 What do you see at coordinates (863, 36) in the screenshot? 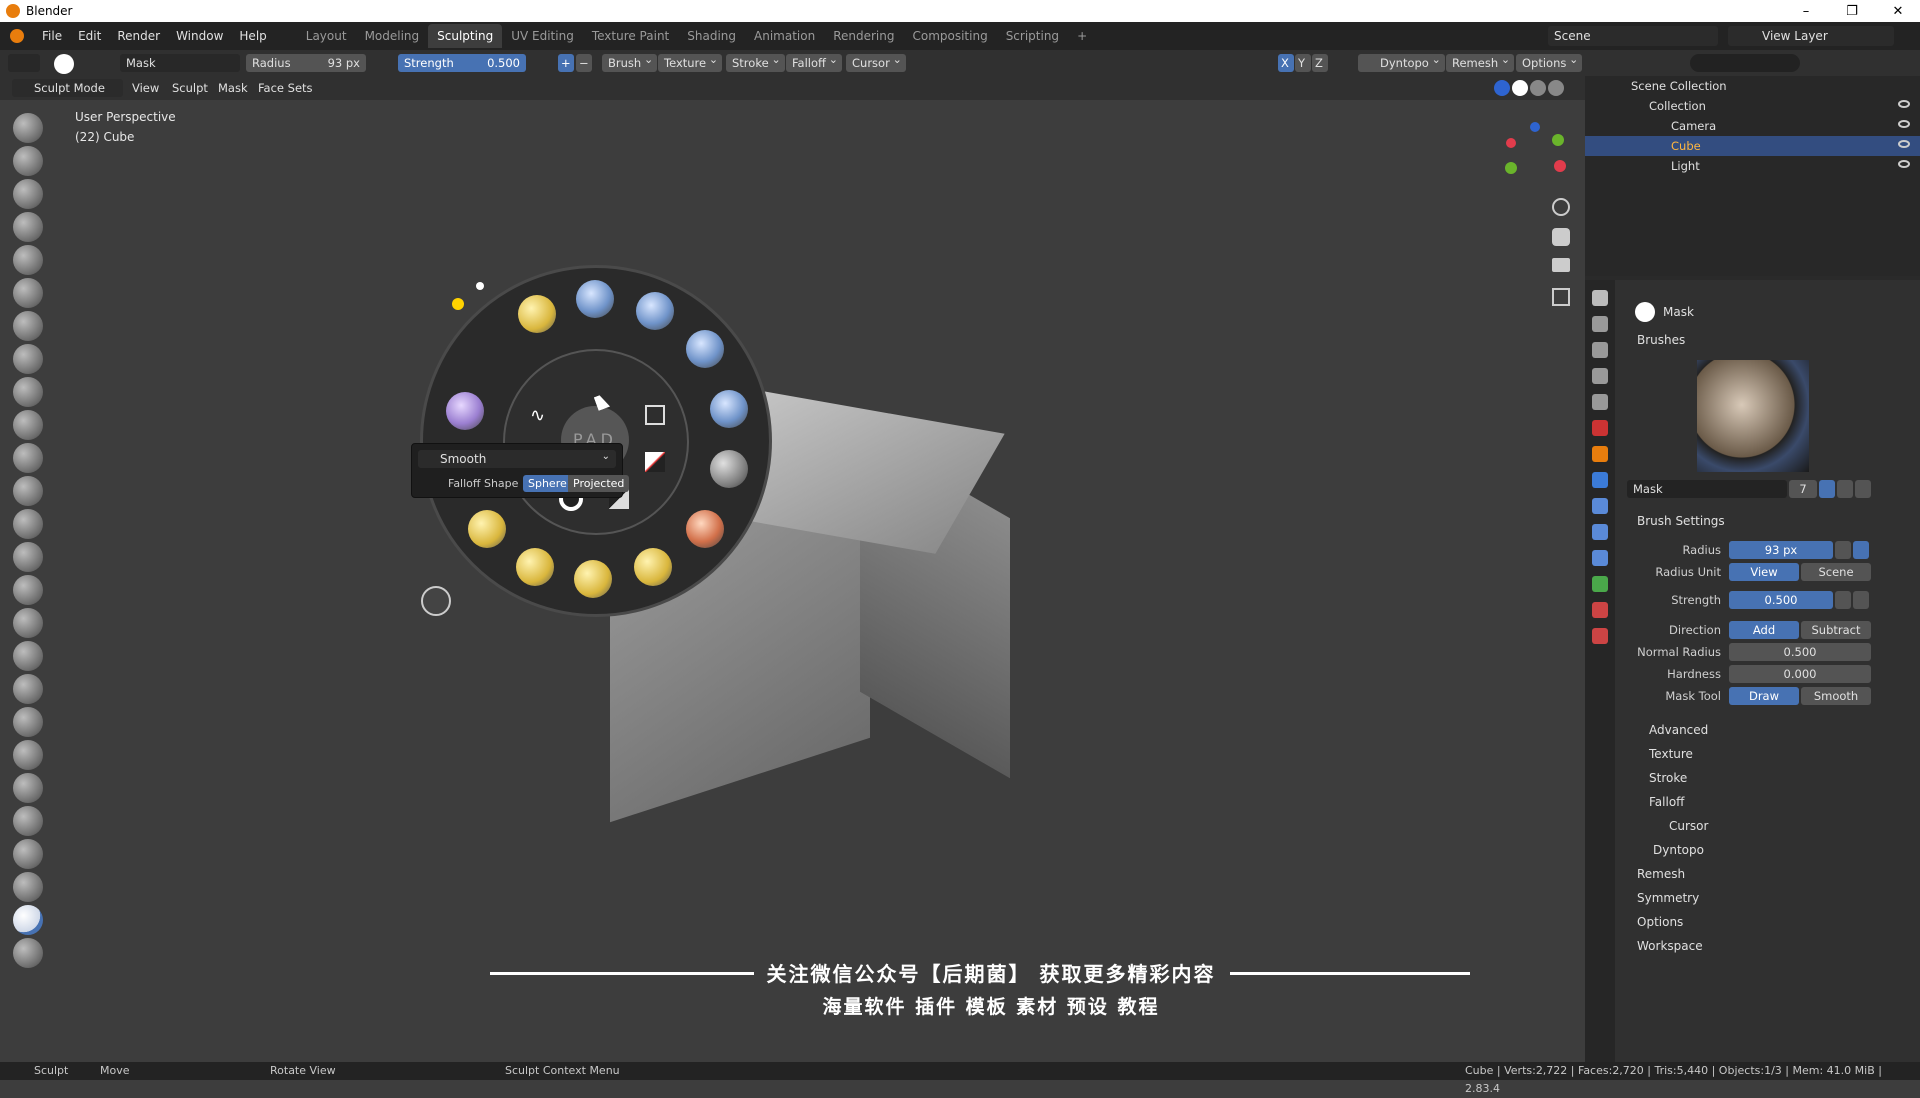
I see `tab-rendering: Rendering` at bounding box center [863, 36].